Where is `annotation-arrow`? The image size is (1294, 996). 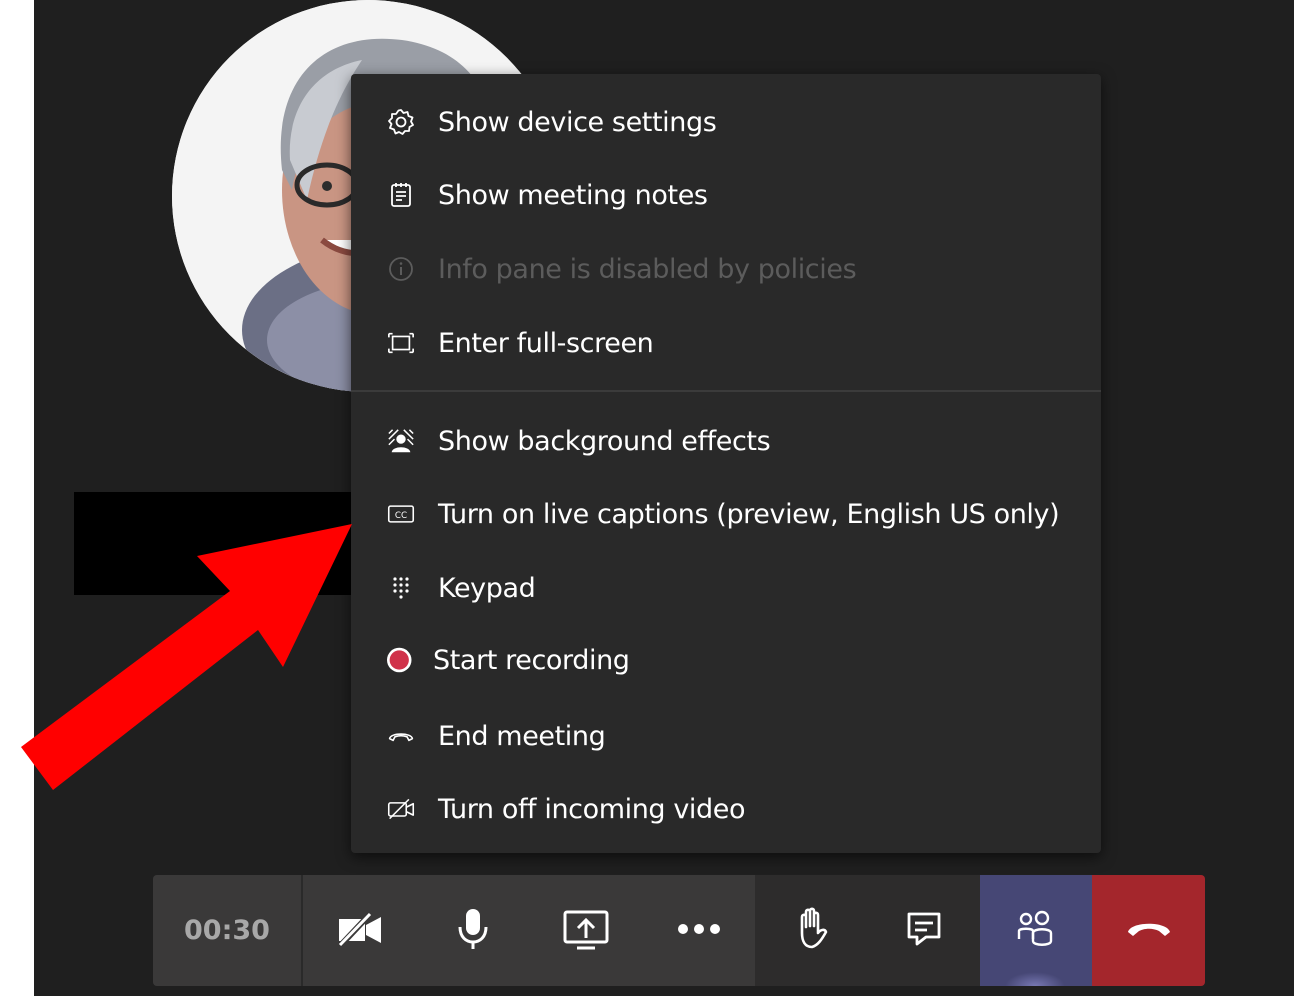
annotation-arrow is located at coordinates (186, 657).